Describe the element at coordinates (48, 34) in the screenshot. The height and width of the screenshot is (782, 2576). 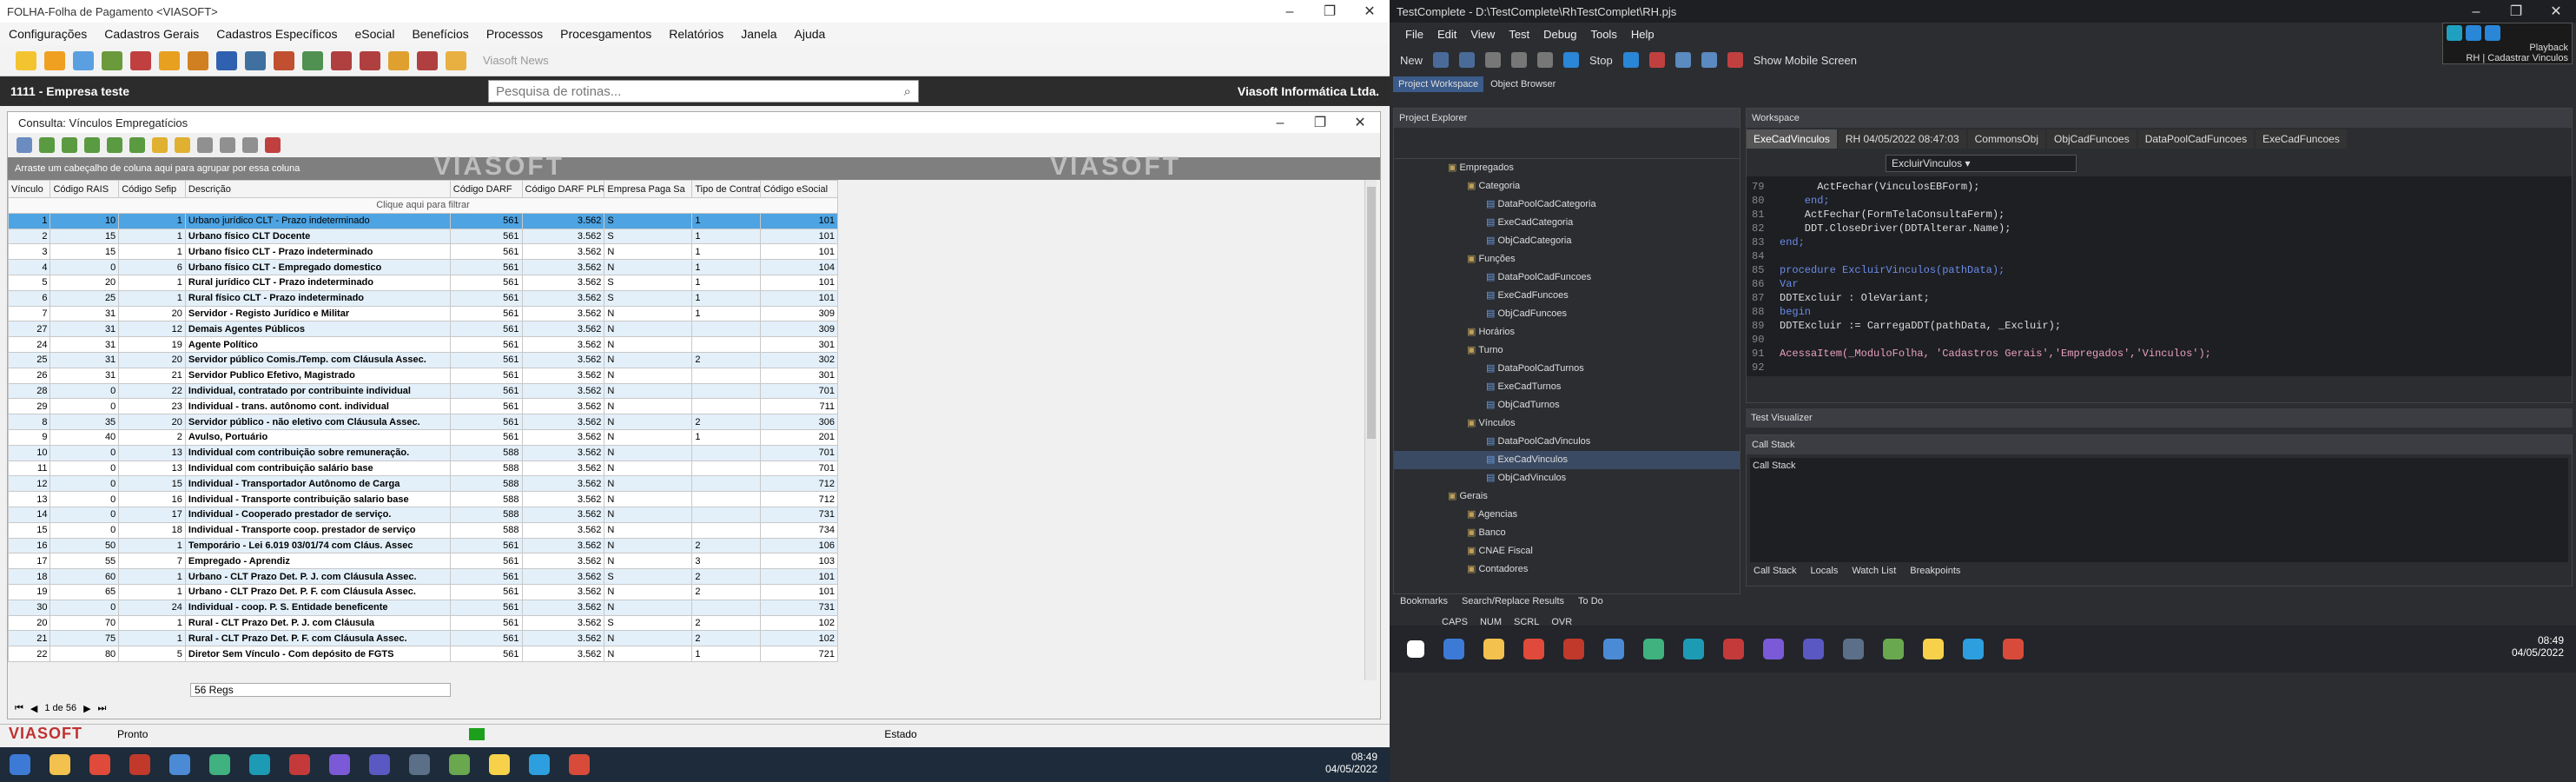
I see `menu-item: Configurações` at that location.